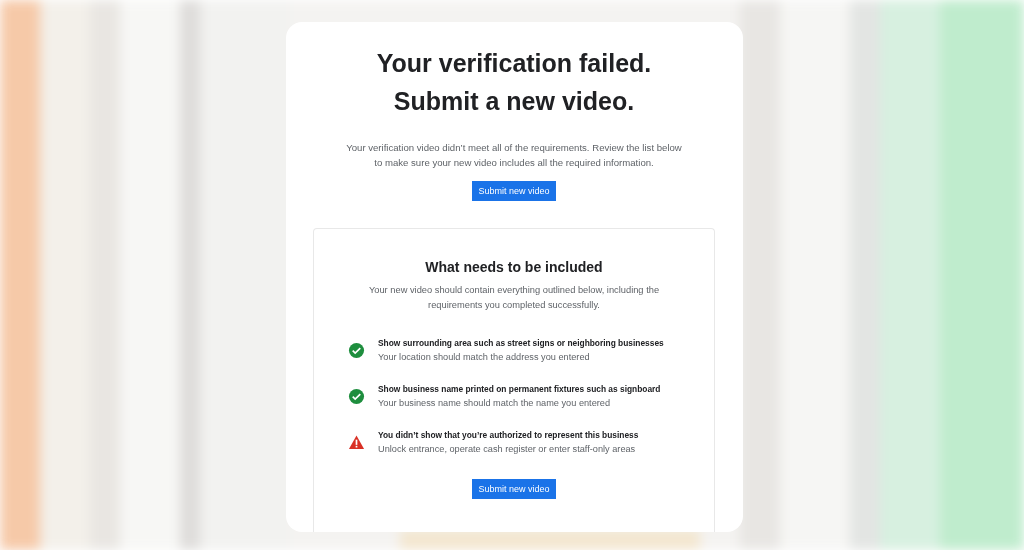 The image size is (1024, 550). I want to click on requirement-detail: Your location should match the address you entered, so click(484, 357).